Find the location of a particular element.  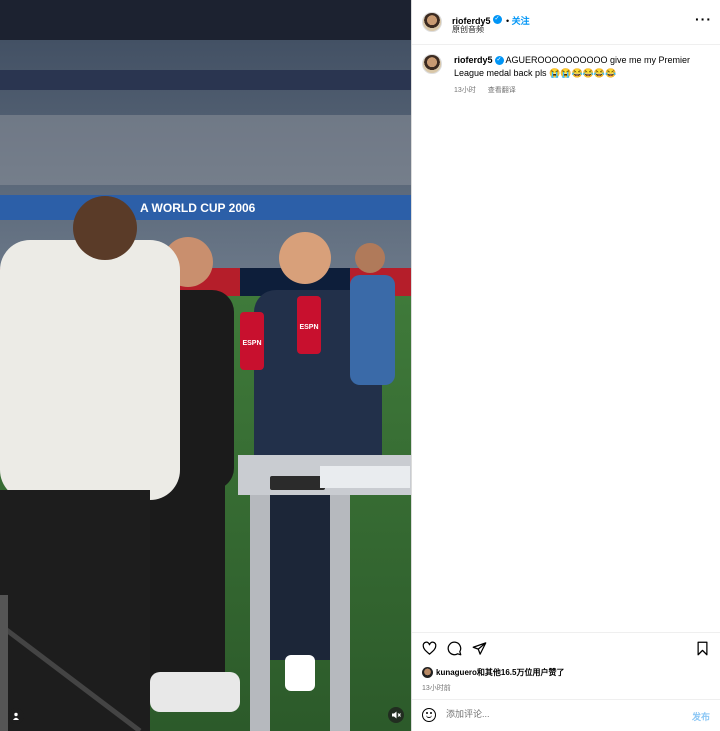

likes-summary: kunaguero和其他16.5万位用户赞了 is located at coordinates (493, 672).